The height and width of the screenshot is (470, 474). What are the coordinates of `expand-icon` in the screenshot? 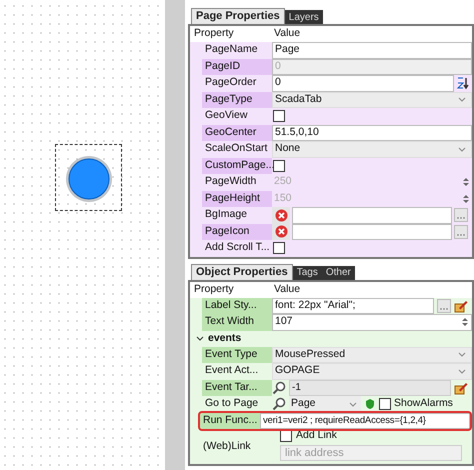 It's located at (200, 339).